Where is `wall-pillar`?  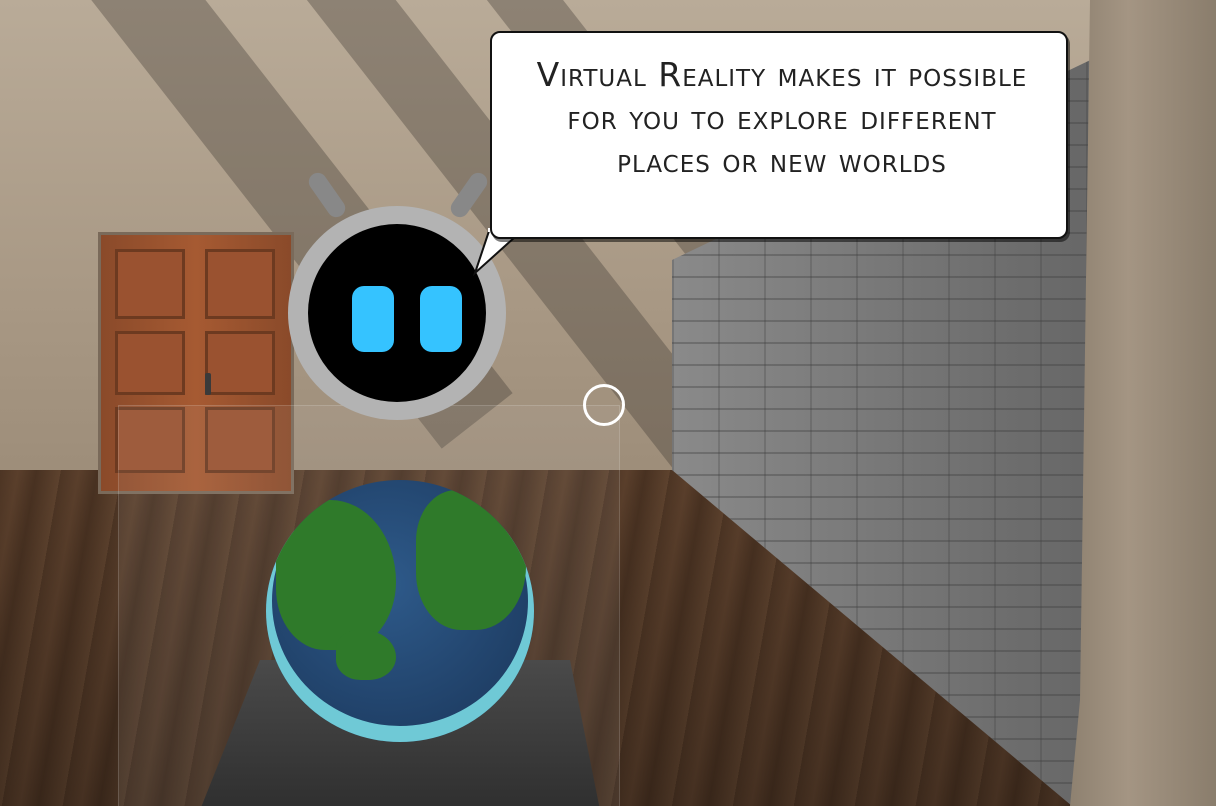 wall-pillar is located at coordinates (1143, 403).